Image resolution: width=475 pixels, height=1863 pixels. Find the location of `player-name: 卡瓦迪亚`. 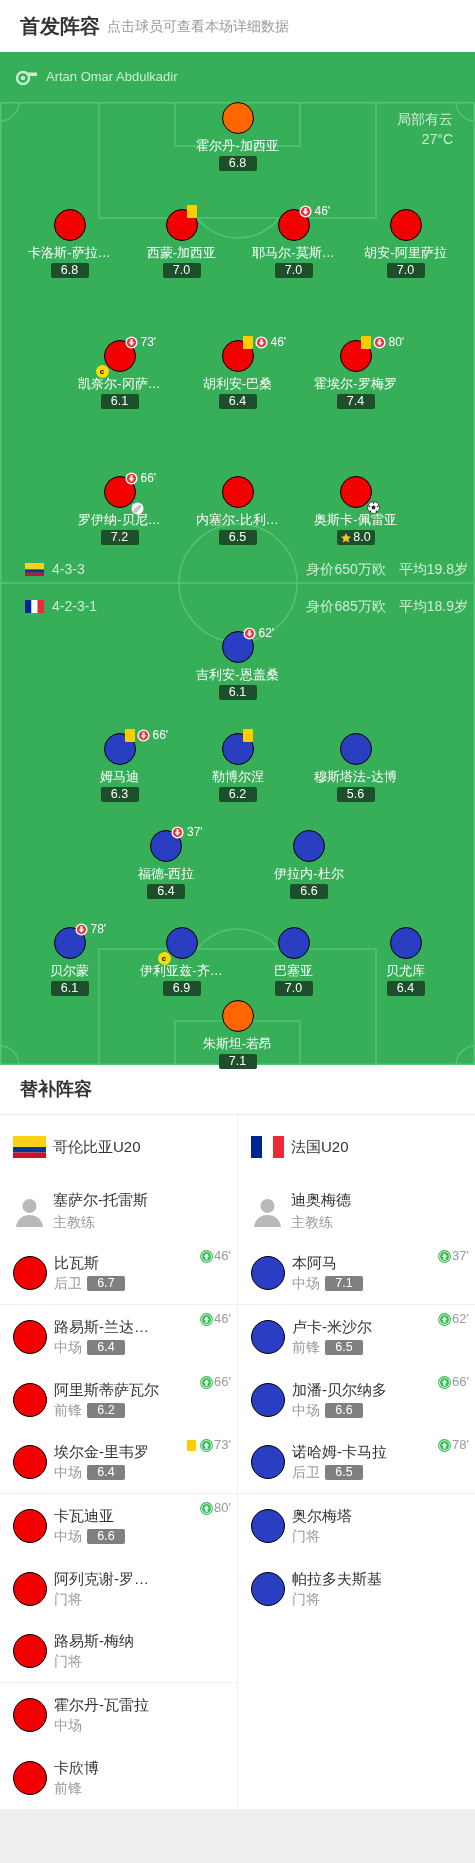

player-name: 卡瓦迪亚 is located at coordinates (84, 1515).